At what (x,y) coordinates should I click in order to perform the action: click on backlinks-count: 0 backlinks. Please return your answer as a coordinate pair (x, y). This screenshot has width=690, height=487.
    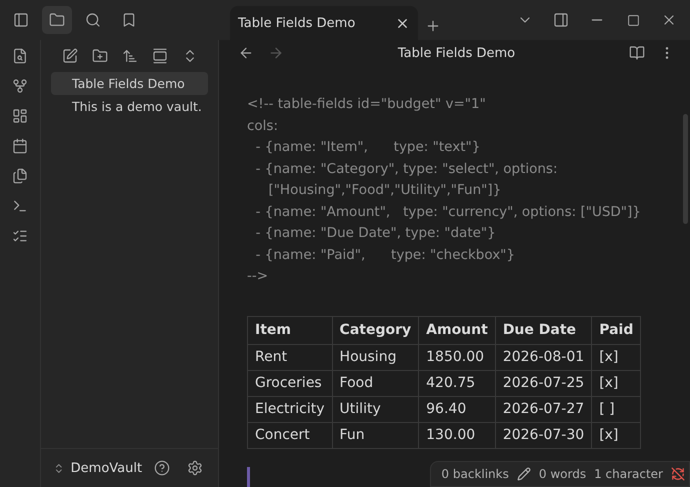
    Looking at the image, I should click on (475, 474).